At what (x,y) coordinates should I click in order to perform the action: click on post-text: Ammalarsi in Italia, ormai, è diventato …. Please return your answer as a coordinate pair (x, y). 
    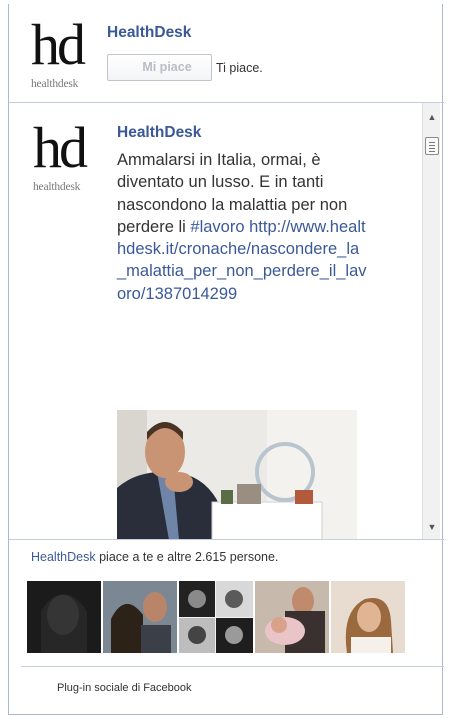
    Looking at the image, I should click on (242, 227).